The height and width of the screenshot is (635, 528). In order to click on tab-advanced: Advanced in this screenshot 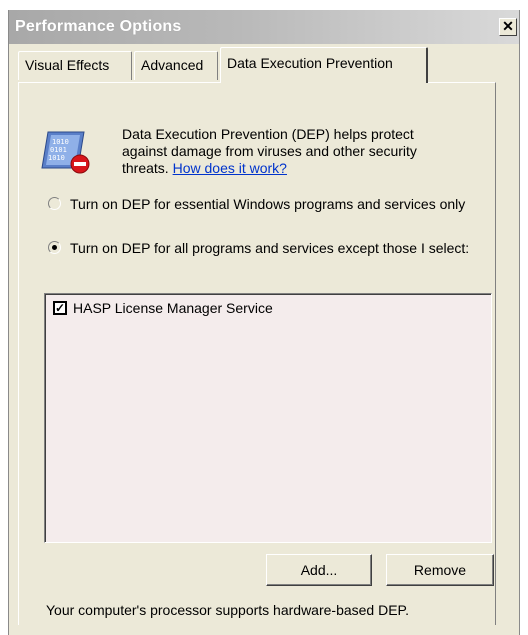, I will do `click(176, 65)`.